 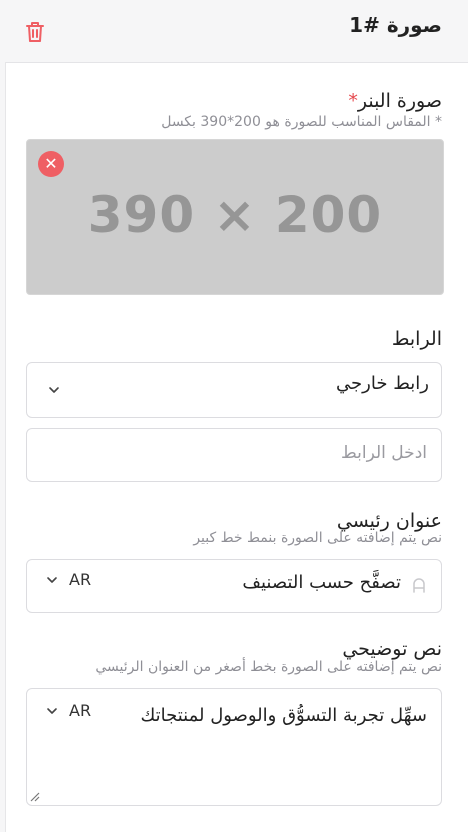 I want to click on main-title-label: عنوان رئيسي, so click(x=389, y=521).